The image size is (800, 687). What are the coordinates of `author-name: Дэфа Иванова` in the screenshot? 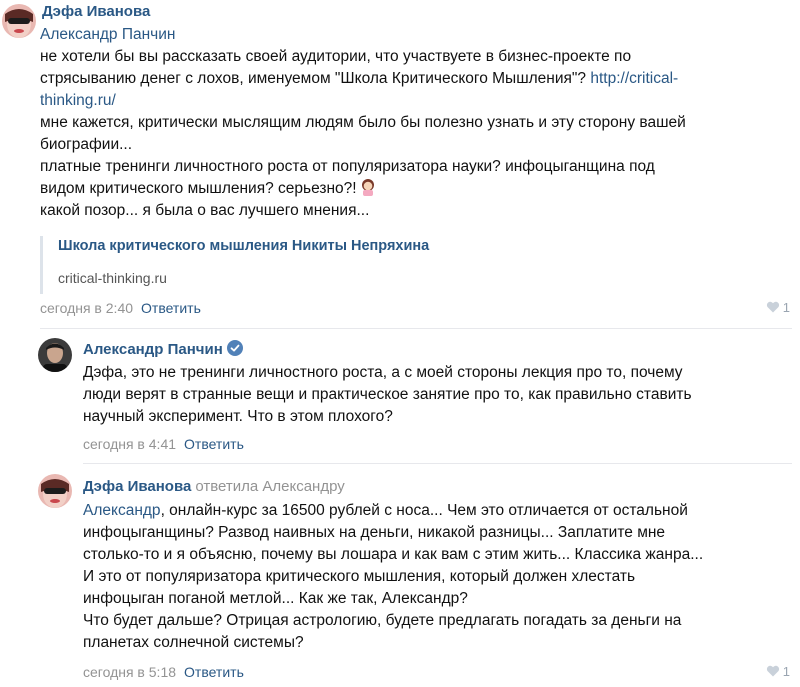 It's located at (137, 486).